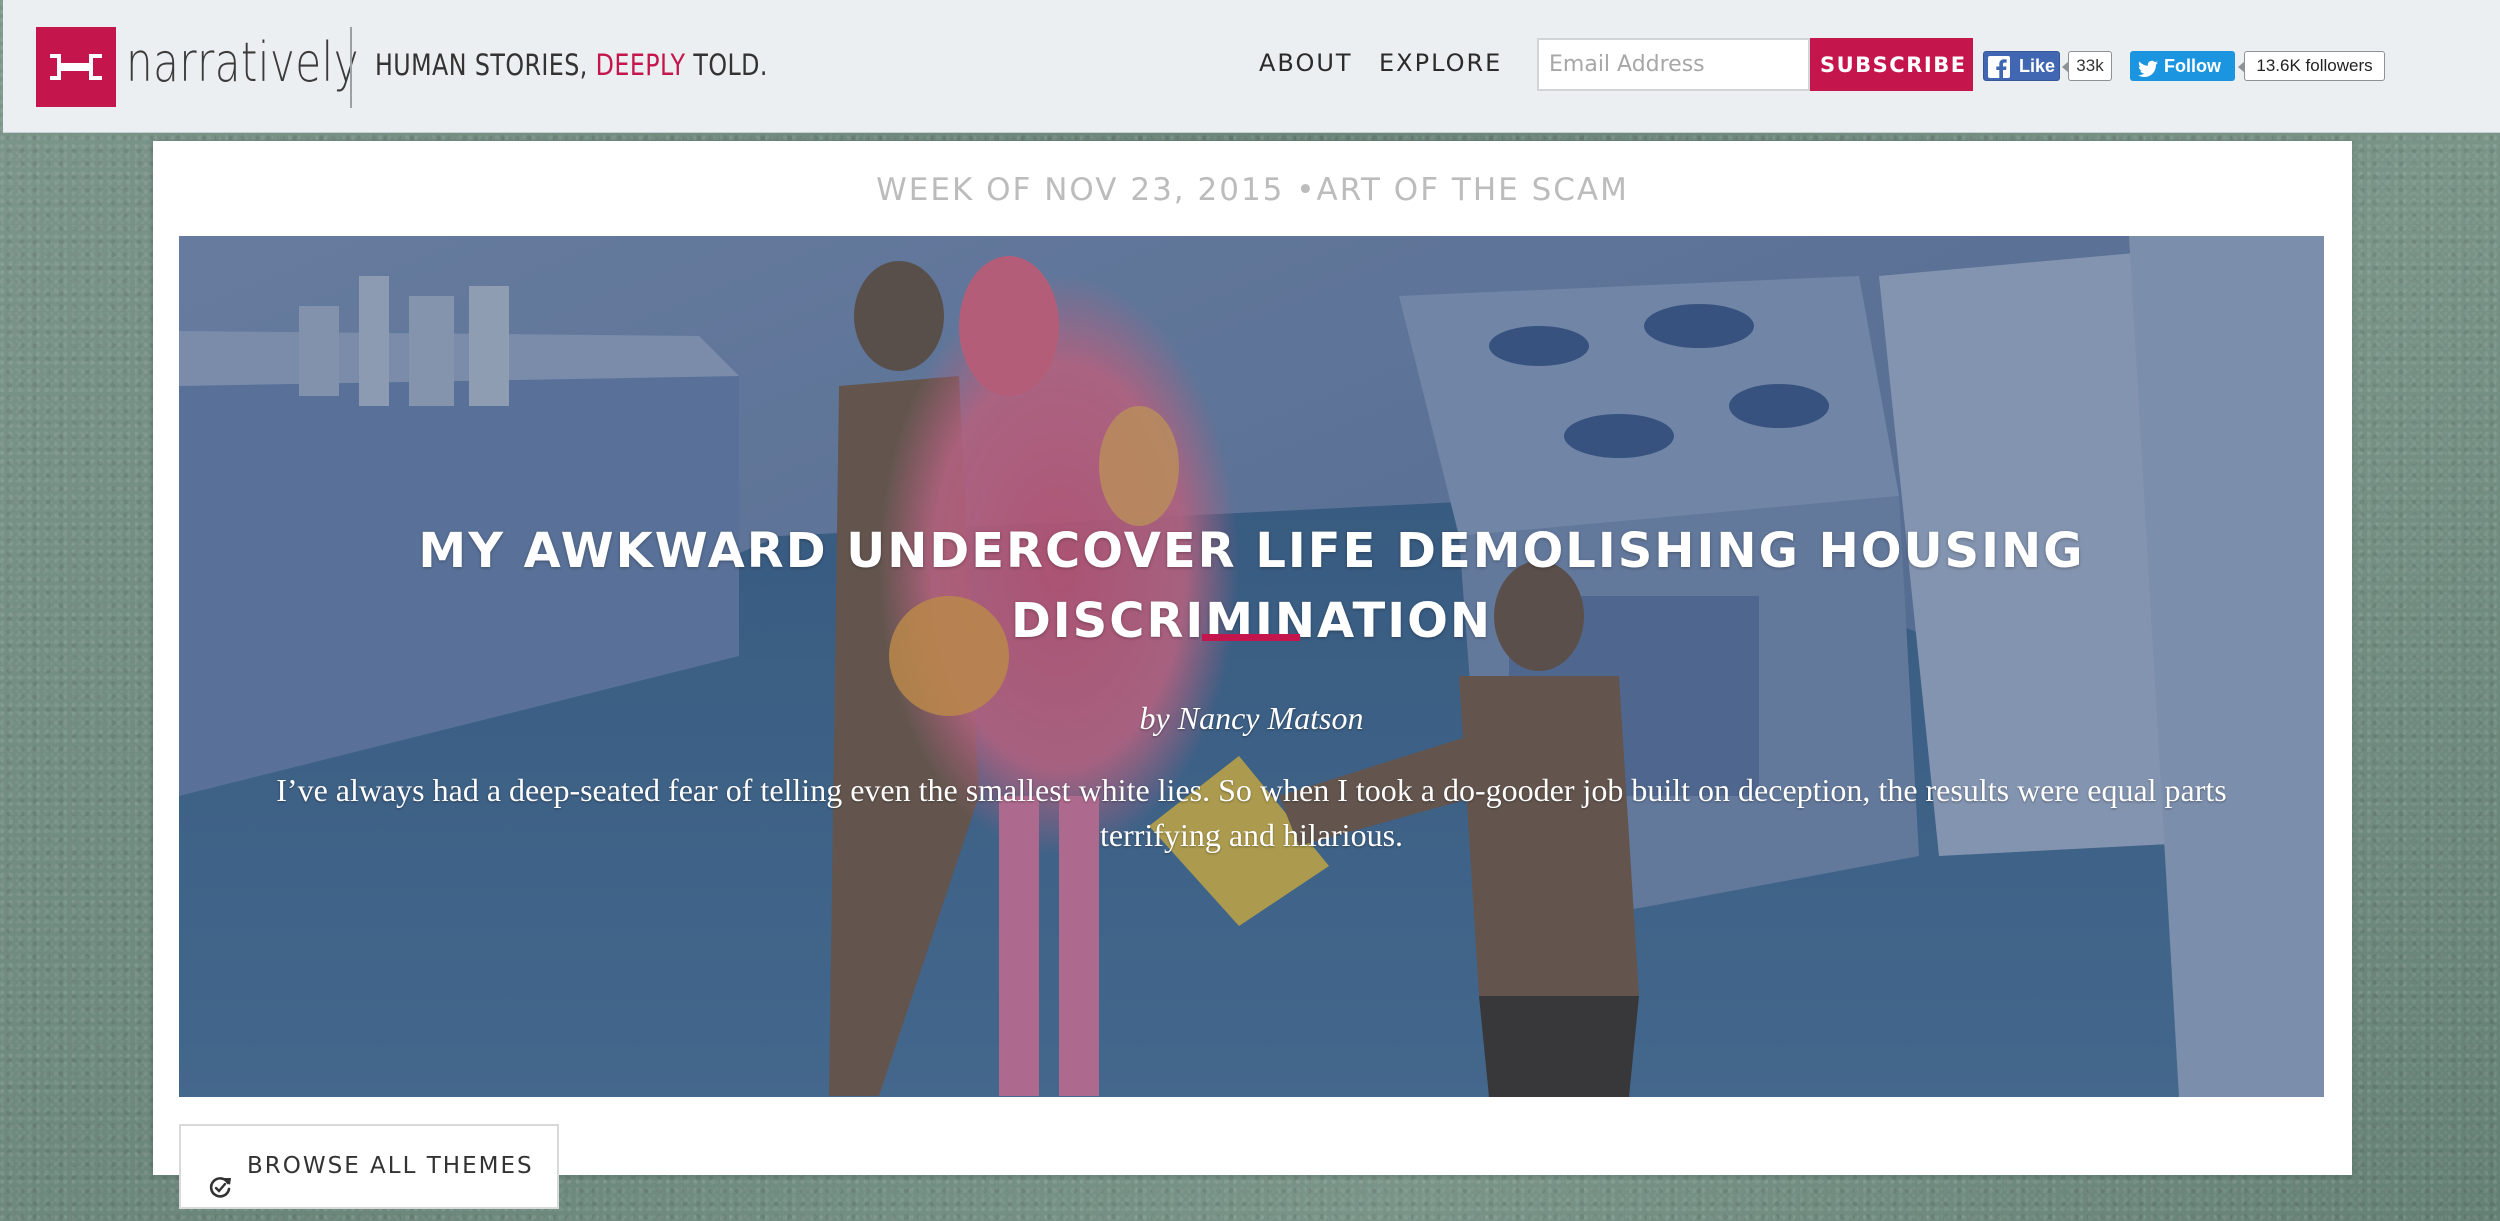 This screenshot has height=1221, width=2500. What do you see at coordinates (220, 1187) in the screenshot?
I see `refresh-icon` at bounding box center [220, 1187].